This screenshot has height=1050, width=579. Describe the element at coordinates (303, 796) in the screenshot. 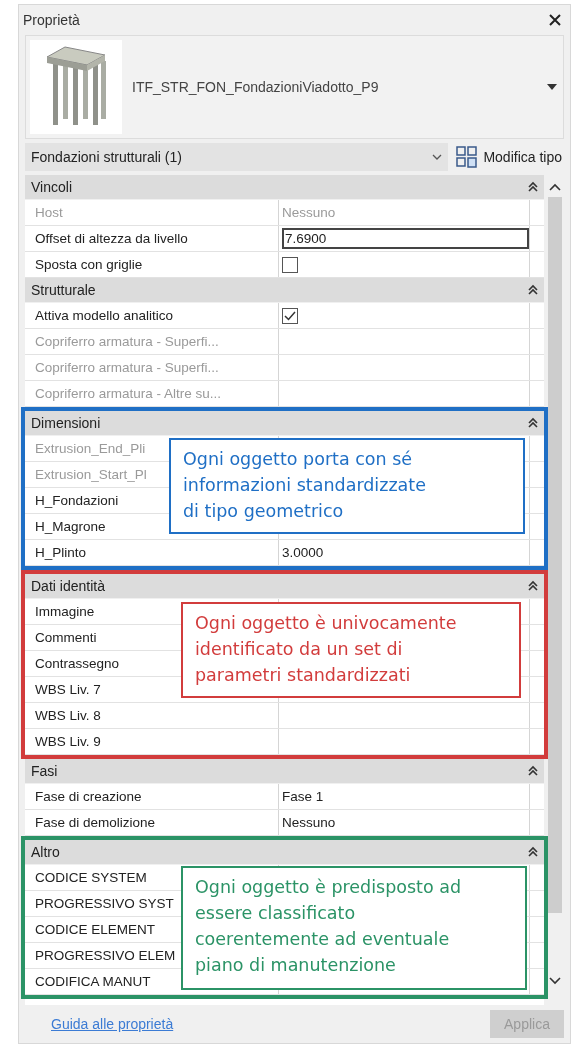

I see `value-text: Fase 1` at that location.